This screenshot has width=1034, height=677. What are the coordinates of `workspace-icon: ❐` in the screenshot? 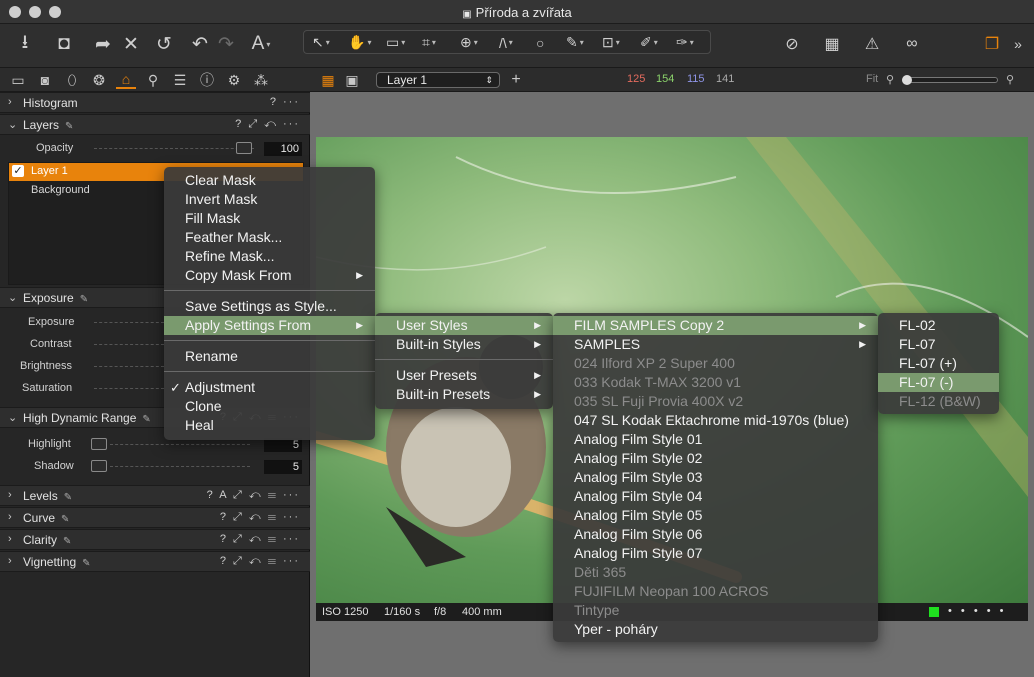 It's located at (992, 44).